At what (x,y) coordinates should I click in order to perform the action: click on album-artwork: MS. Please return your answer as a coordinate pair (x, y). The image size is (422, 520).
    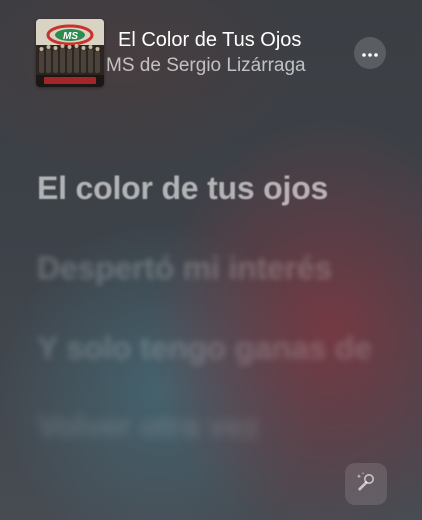
    Looking at the image, I should click on (70, 53).